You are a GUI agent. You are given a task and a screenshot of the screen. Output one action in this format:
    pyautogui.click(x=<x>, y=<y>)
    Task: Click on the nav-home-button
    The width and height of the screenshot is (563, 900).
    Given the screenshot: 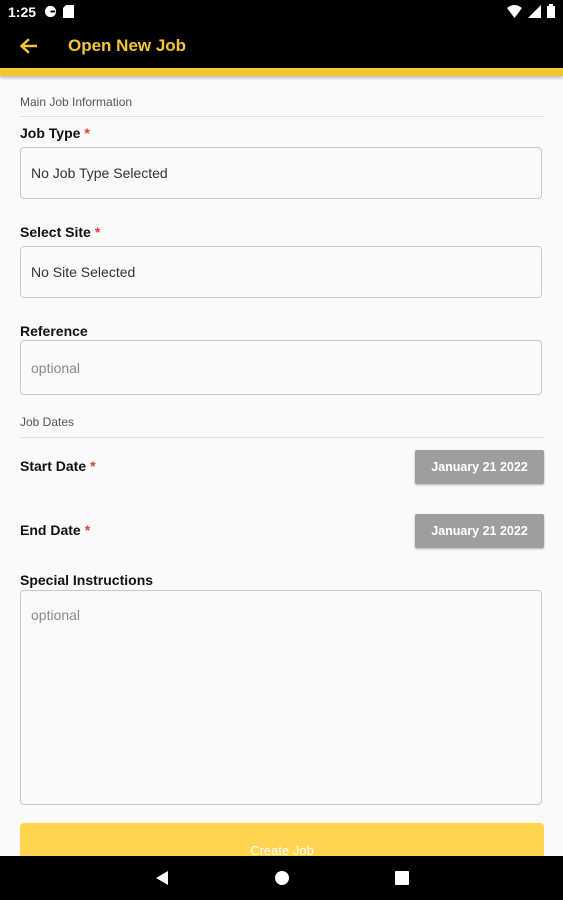 What is the action you would take?
    pyautogui.click(x=282, y=878)
    